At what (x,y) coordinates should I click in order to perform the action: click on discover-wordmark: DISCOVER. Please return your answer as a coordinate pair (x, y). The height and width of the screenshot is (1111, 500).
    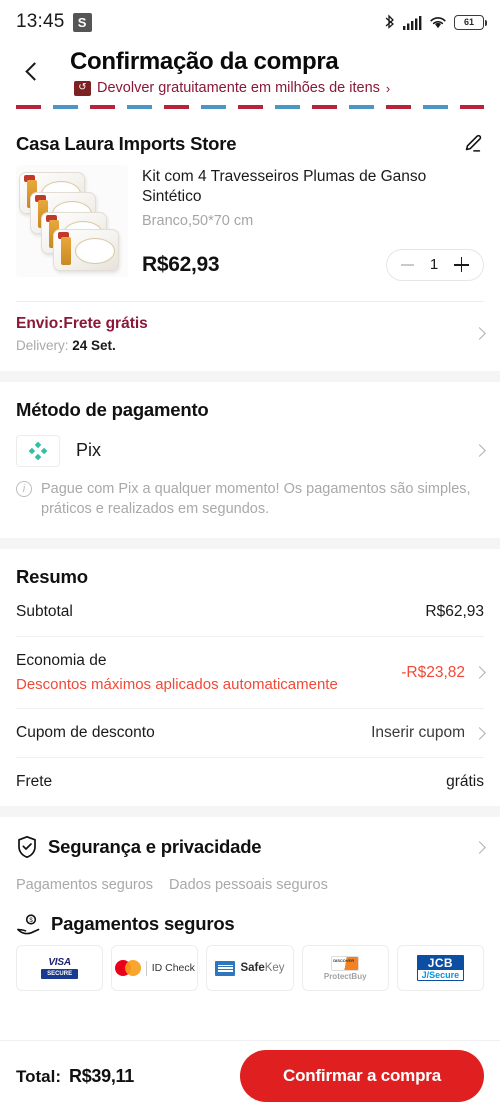
    Looking at the image, I should click on (344, 960).